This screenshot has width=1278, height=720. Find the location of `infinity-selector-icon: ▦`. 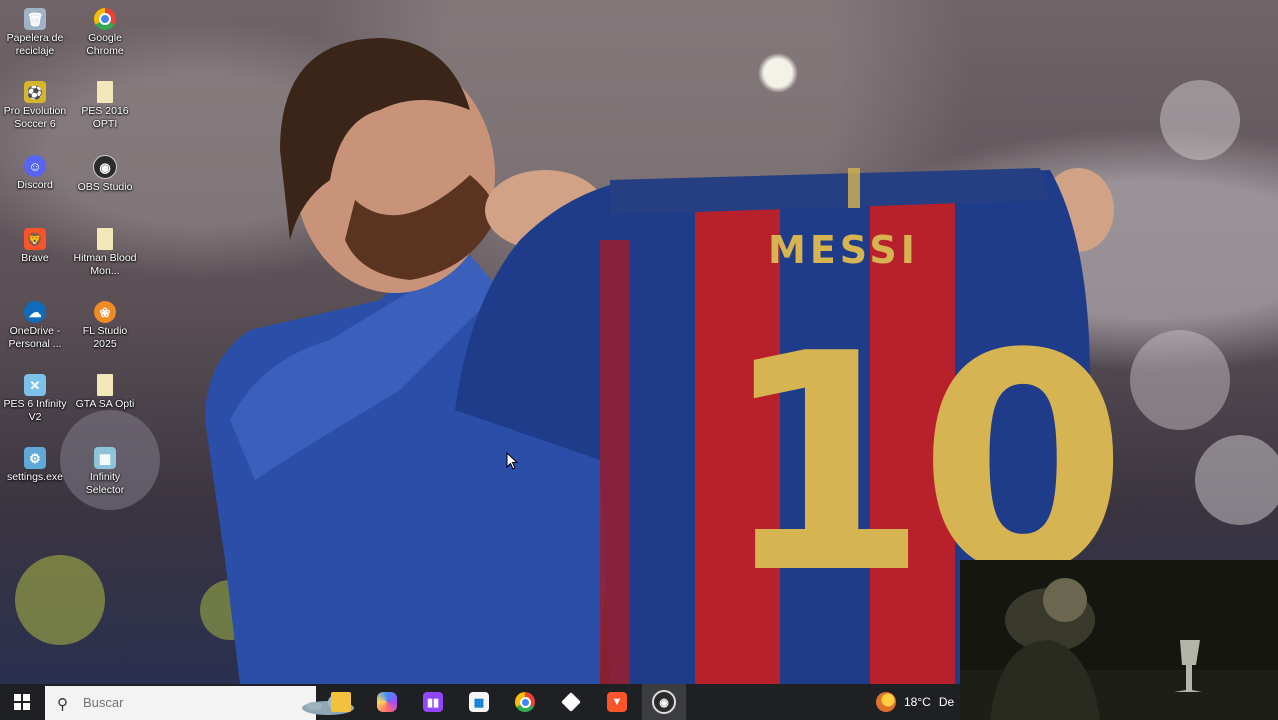

infinity-selector-icon: ▦ is located at coordinates (105, 458).